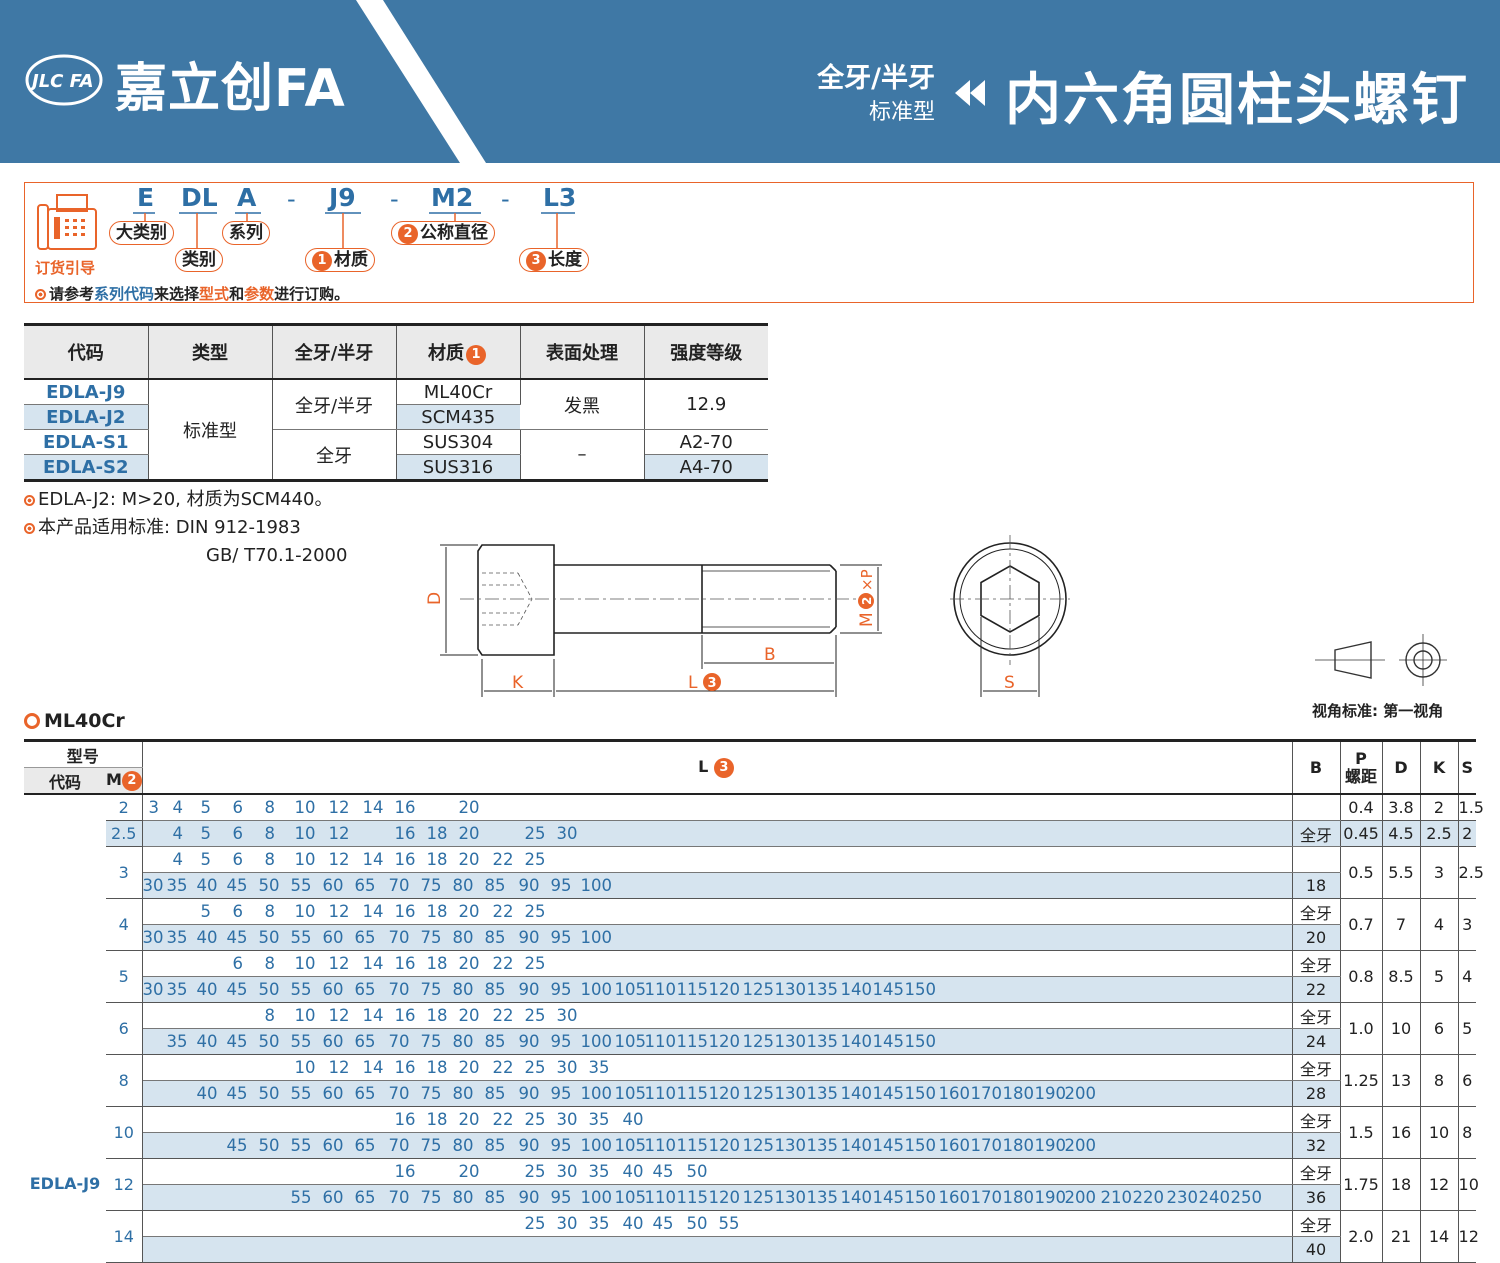 This screenshot has height=1263, width=1500. What do you see at coordinates (987, 1197) in the screenshot?
I see `length-value: 170` at bounding box center [987, 1197].